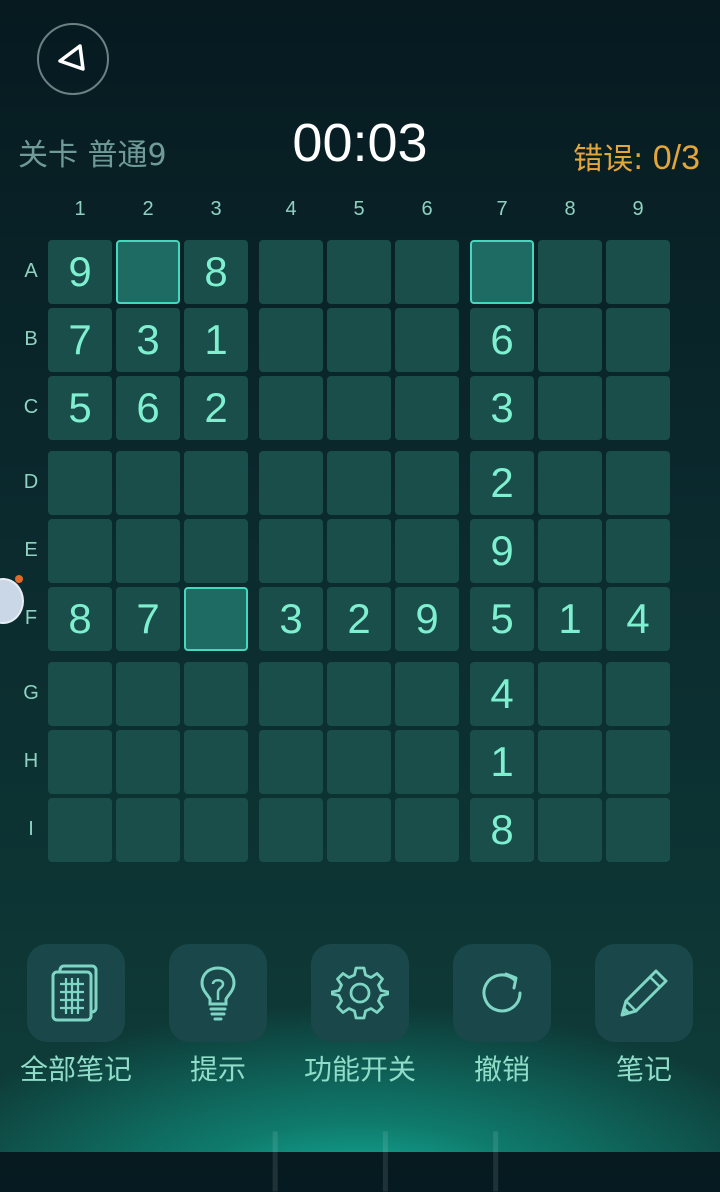  What do you see at coordinates (359, 209) in the screenshot?
I see `column-label: 5` at bounding box center [359, 209].